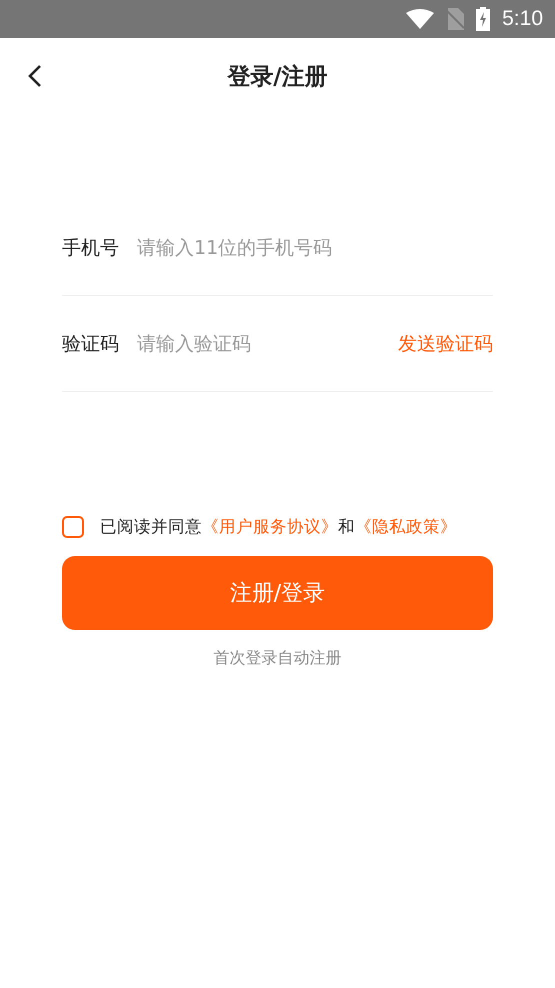 Image resolution: width=555 pixels, height=988 pixels. What do you see at coordinates (91, 344) in the screenshot?
I see `field-label: 验证码` at bounding box center [91, 344].